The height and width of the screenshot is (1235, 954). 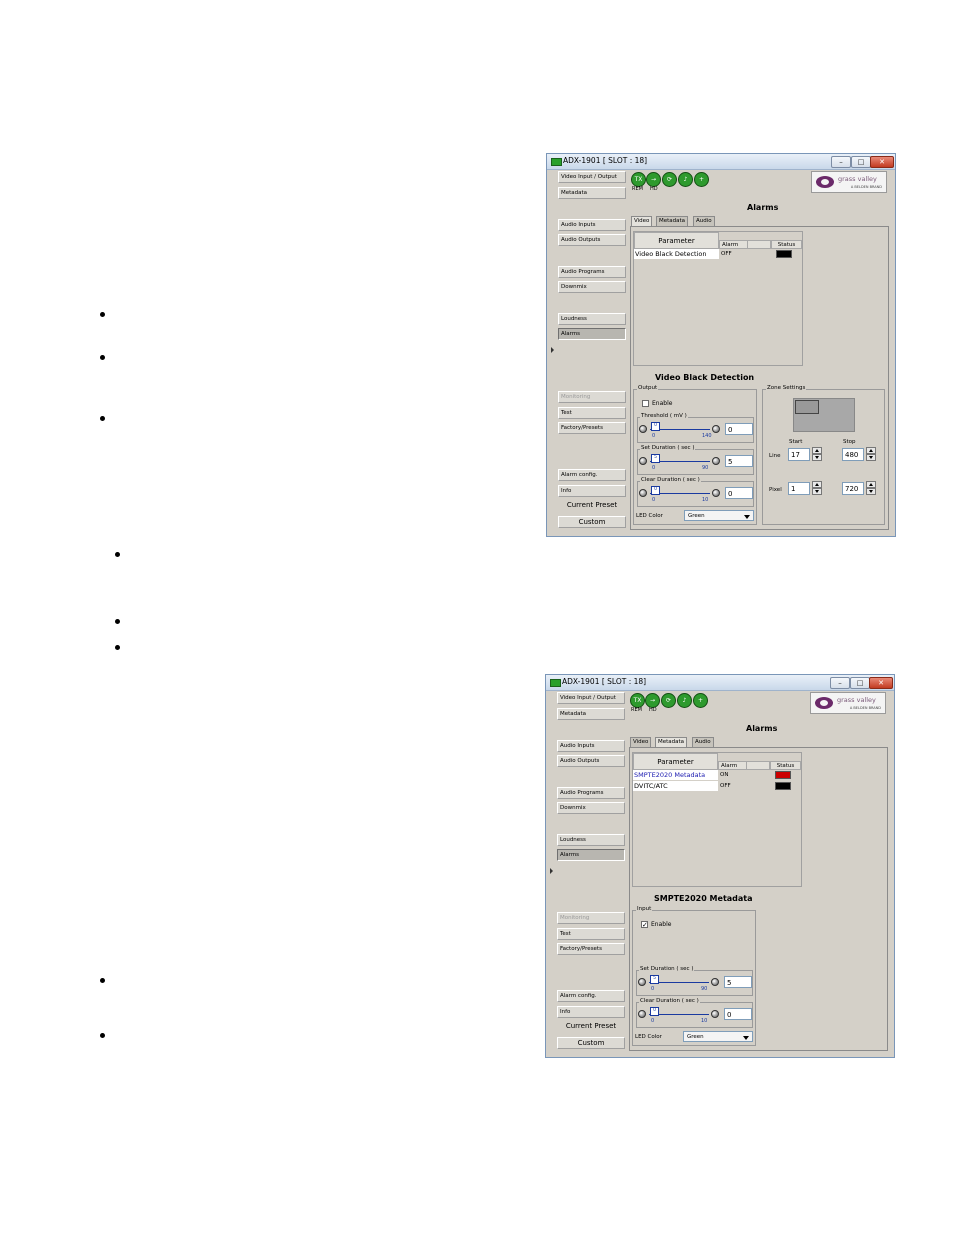 I want to click on enable-checkbox, so click(x=645, y=403).